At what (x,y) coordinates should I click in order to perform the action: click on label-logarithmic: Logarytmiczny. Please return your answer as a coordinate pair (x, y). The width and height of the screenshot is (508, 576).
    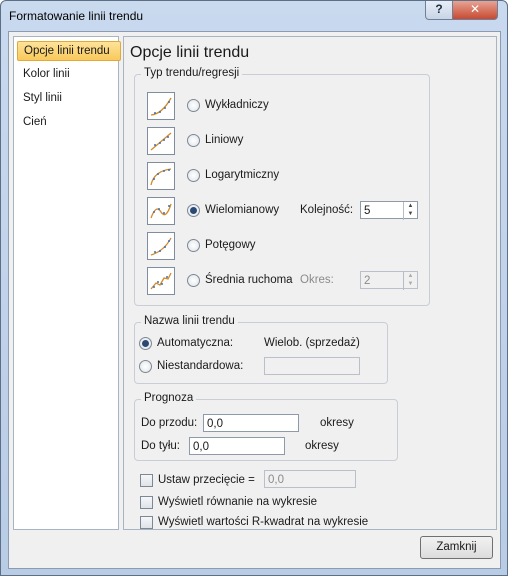
    Looking at the image, I should click on (242, 175).